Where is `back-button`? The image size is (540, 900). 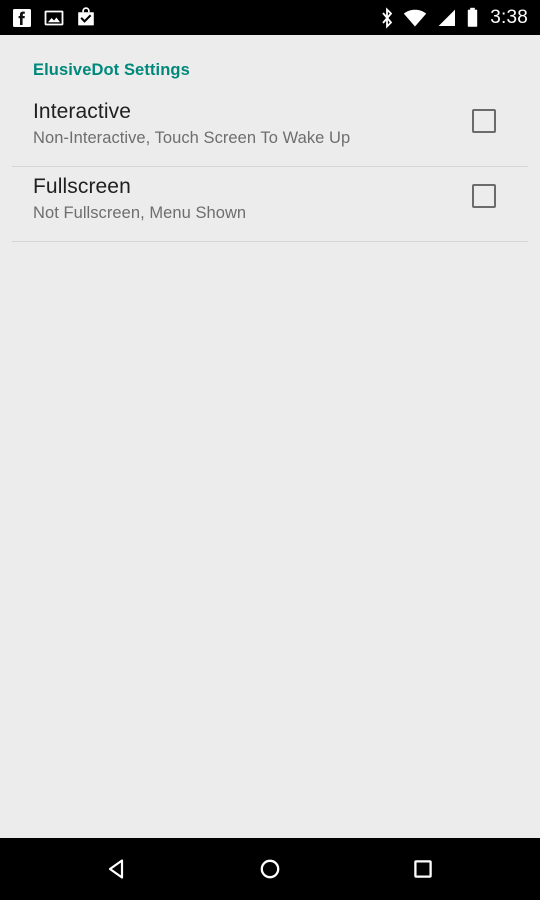 back-button is located at coordinates (117, 869).